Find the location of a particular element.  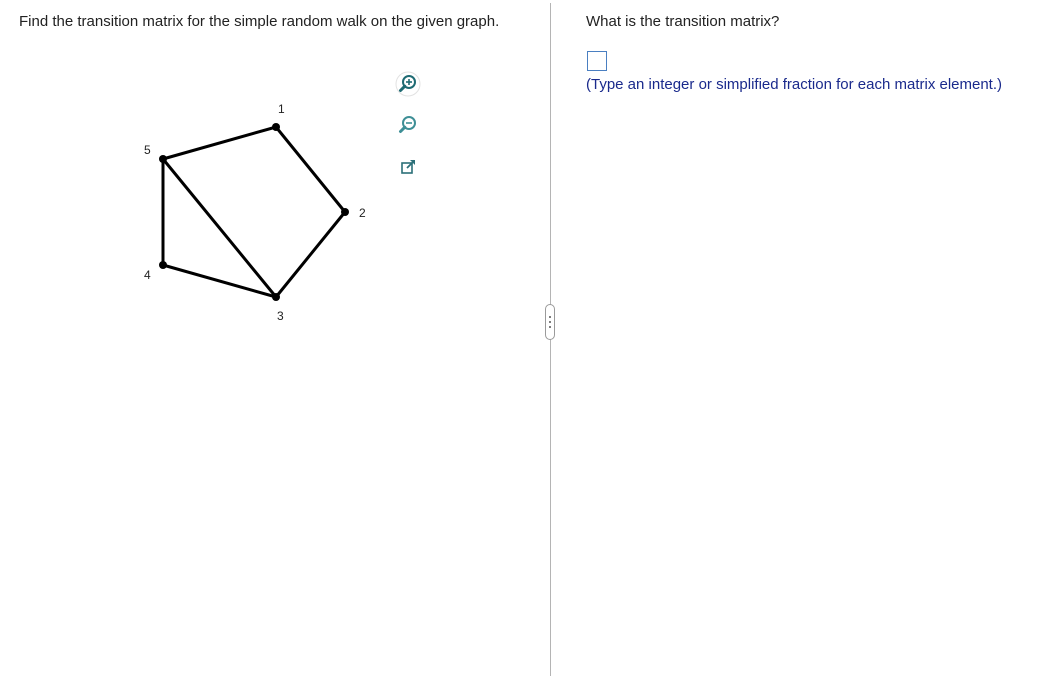

popout-button is located at coordinates (408, 167).